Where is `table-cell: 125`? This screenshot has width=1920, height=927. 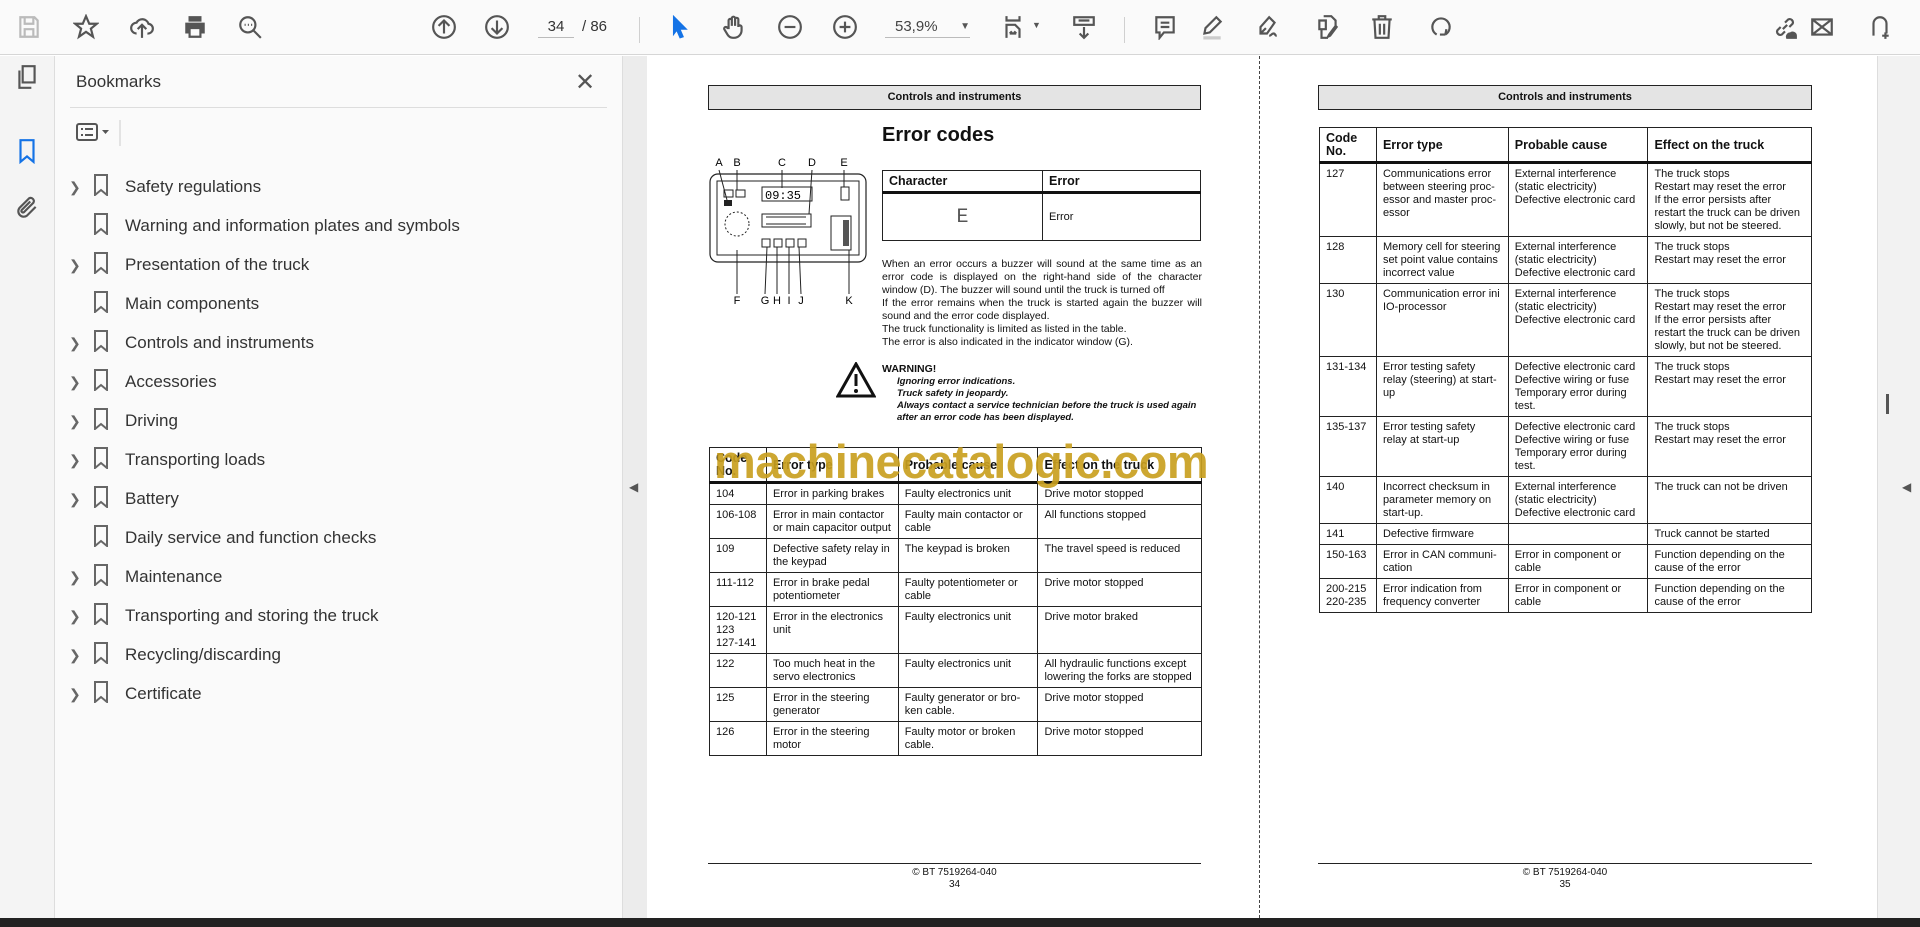 table-cell: 125 is located at coordinates (738, 704).